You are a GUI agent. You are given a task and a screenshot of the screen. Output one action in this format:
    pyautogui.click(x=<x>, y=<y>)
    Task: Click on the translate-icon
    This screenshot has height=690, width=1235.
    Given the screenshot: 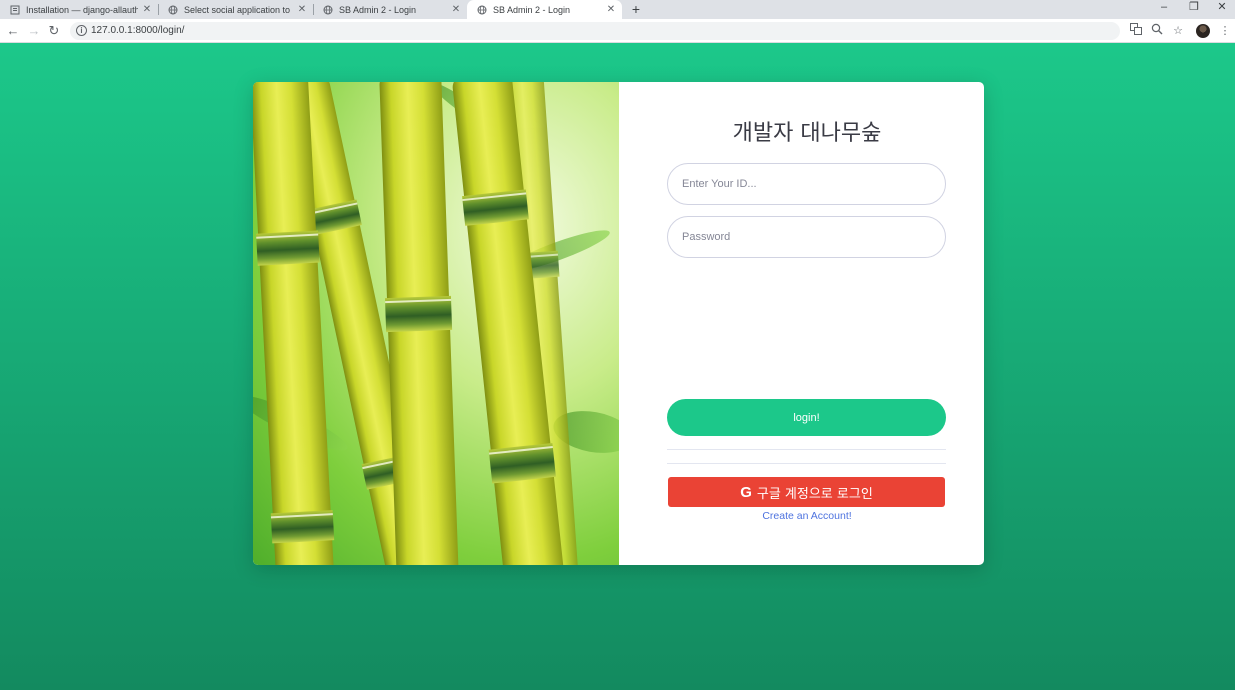 What is the action you would take?
    pyautogui.click(x=1136, y=31)
    